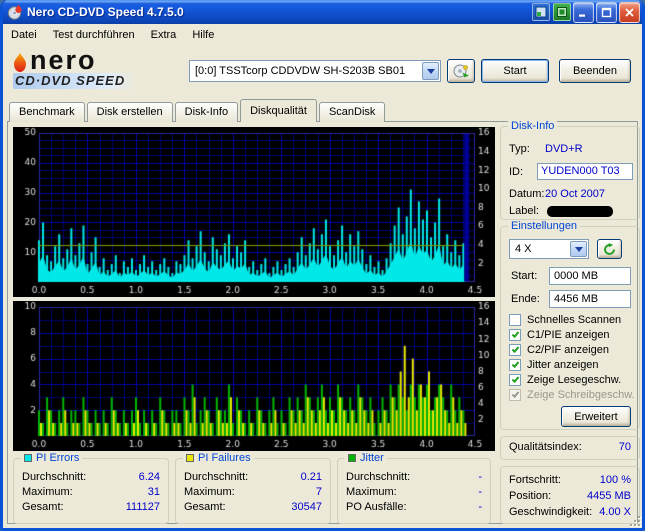 This screenshot has width=645, height=531. What do you see at coordinates (94, 35) in the screenshot?
I see `menu-test-durchfuehren: Test durchführen` at bounding box center [94, 35].